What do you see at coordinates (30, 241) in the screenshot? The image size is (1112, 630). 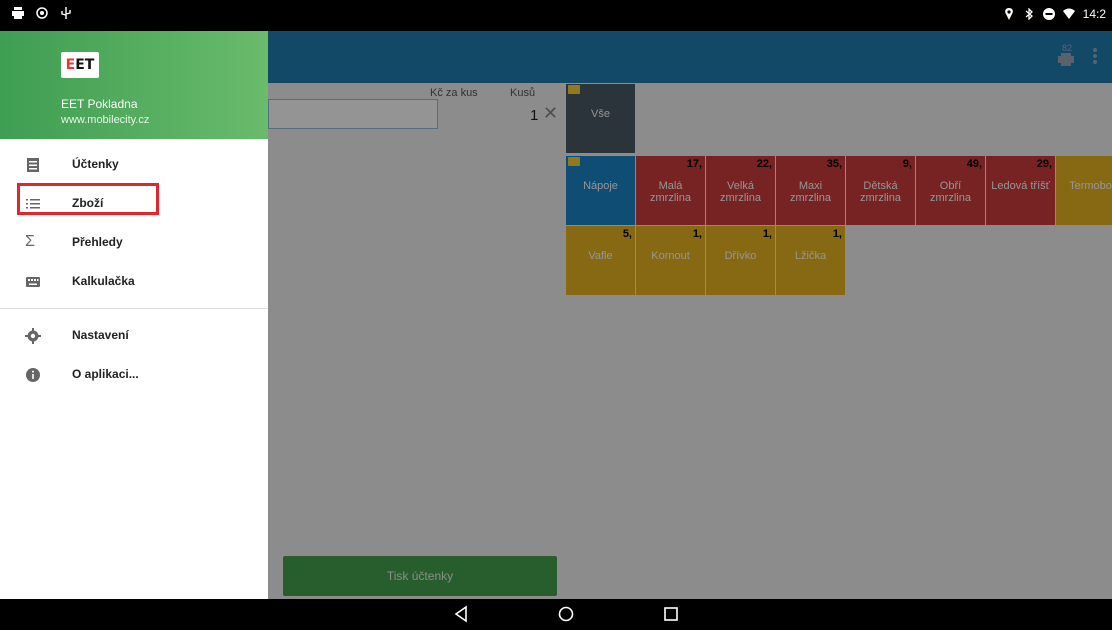 I see `sigma-icon: Σ` at bounding box center [30, 241].